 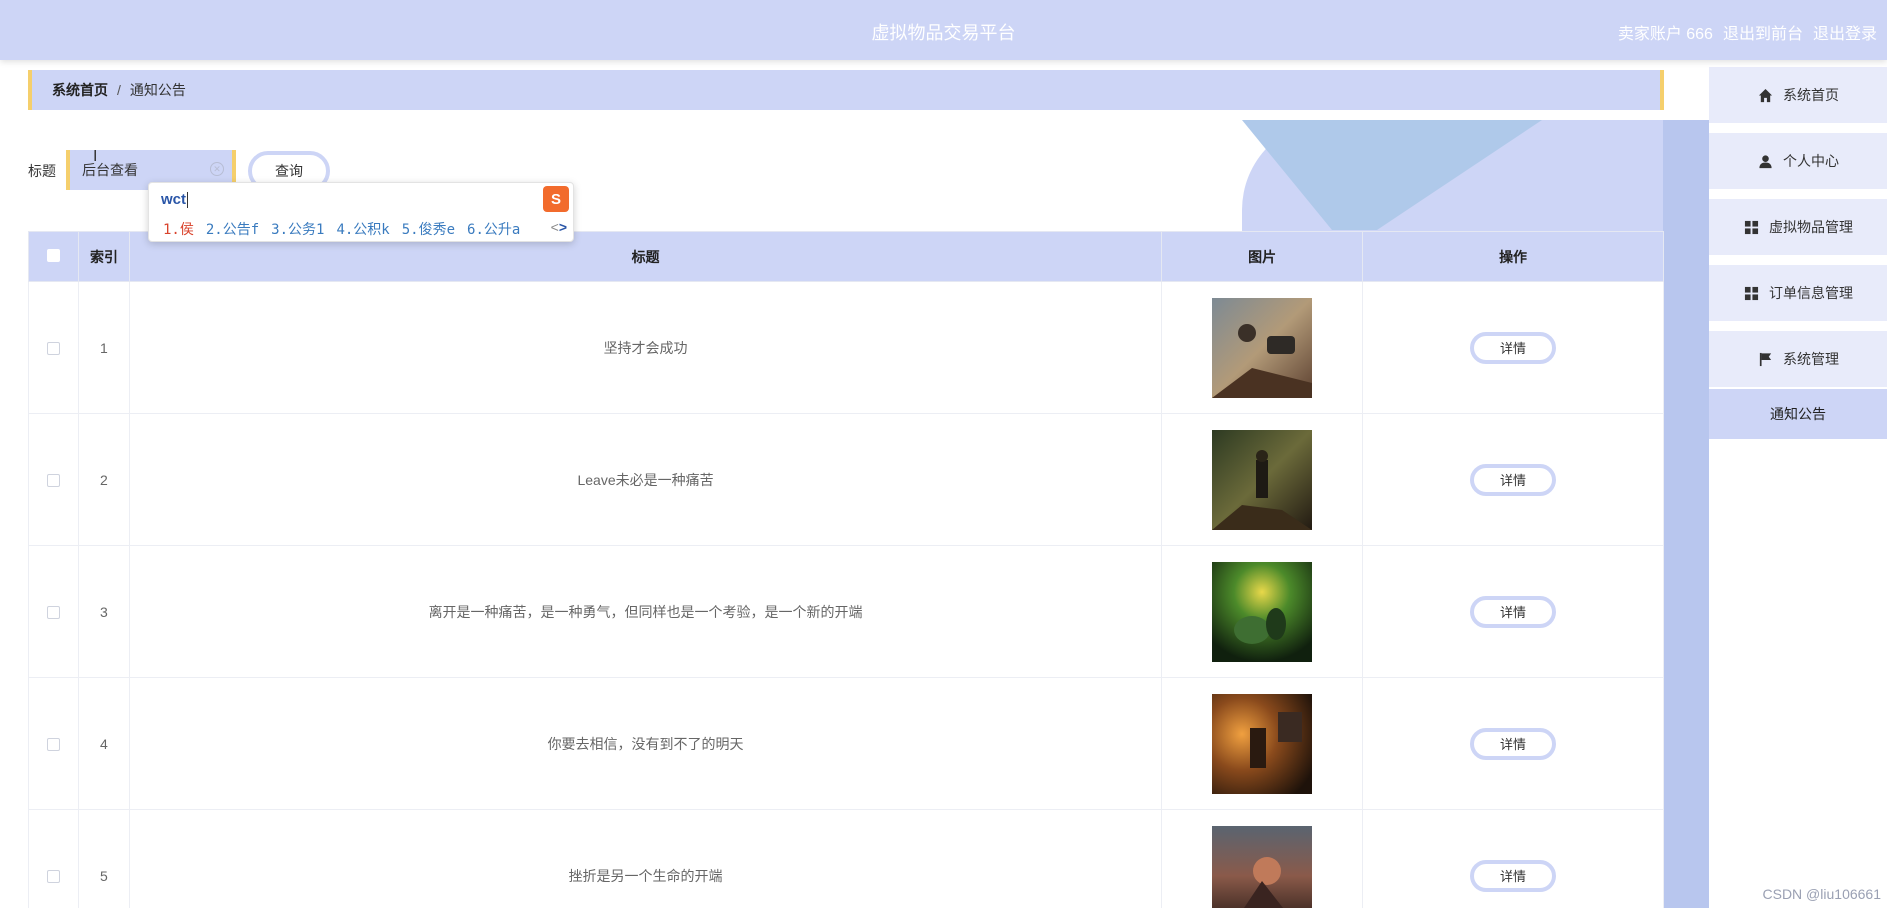 What do you see at coordinates (1765, 161) in the screenshot?
I see `user-icon` at bounding box center [1765, 161].